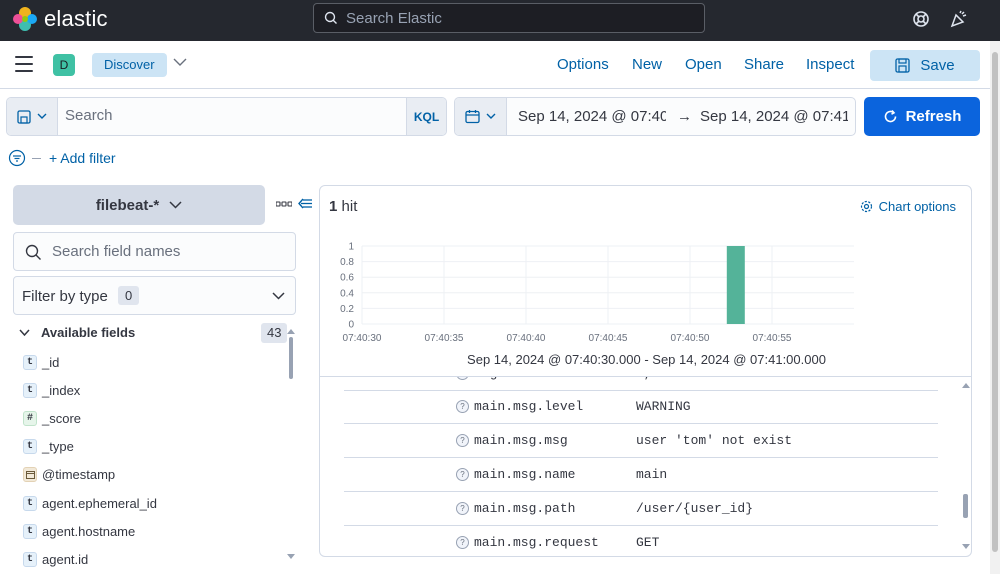 The width and height of the screenshot is (1000, 574). Describe the element at coordinates (995, 302) in the screenshot. I see `page-scrollbar-thumb` at that location.